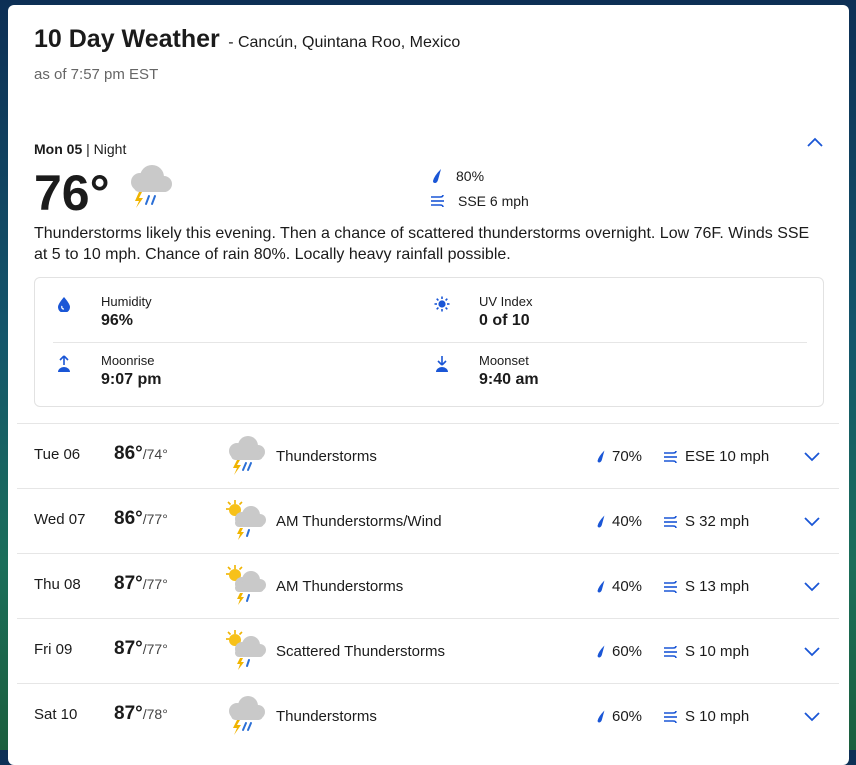 The image size is (856, 765). I want to click on today-precip: 80%, so click(457, 176).